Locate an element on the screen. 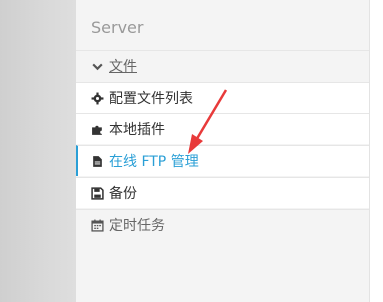 The height and width of the screenshot is (302, 383). sidebar-item-ftp: 在线 FTP 管理 is located at coordinates (222, 160).